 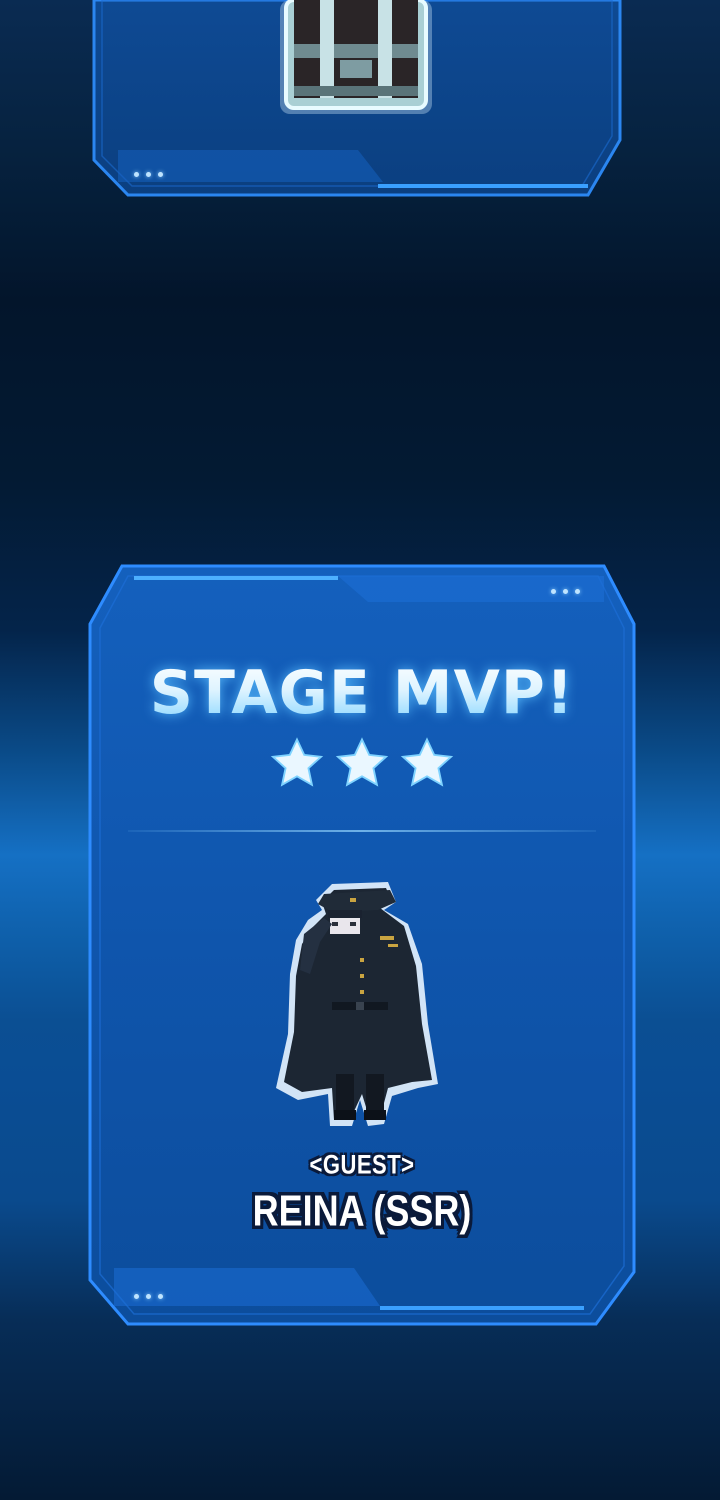 I want to click on panel-dots-top, so click(x=565, y=591).